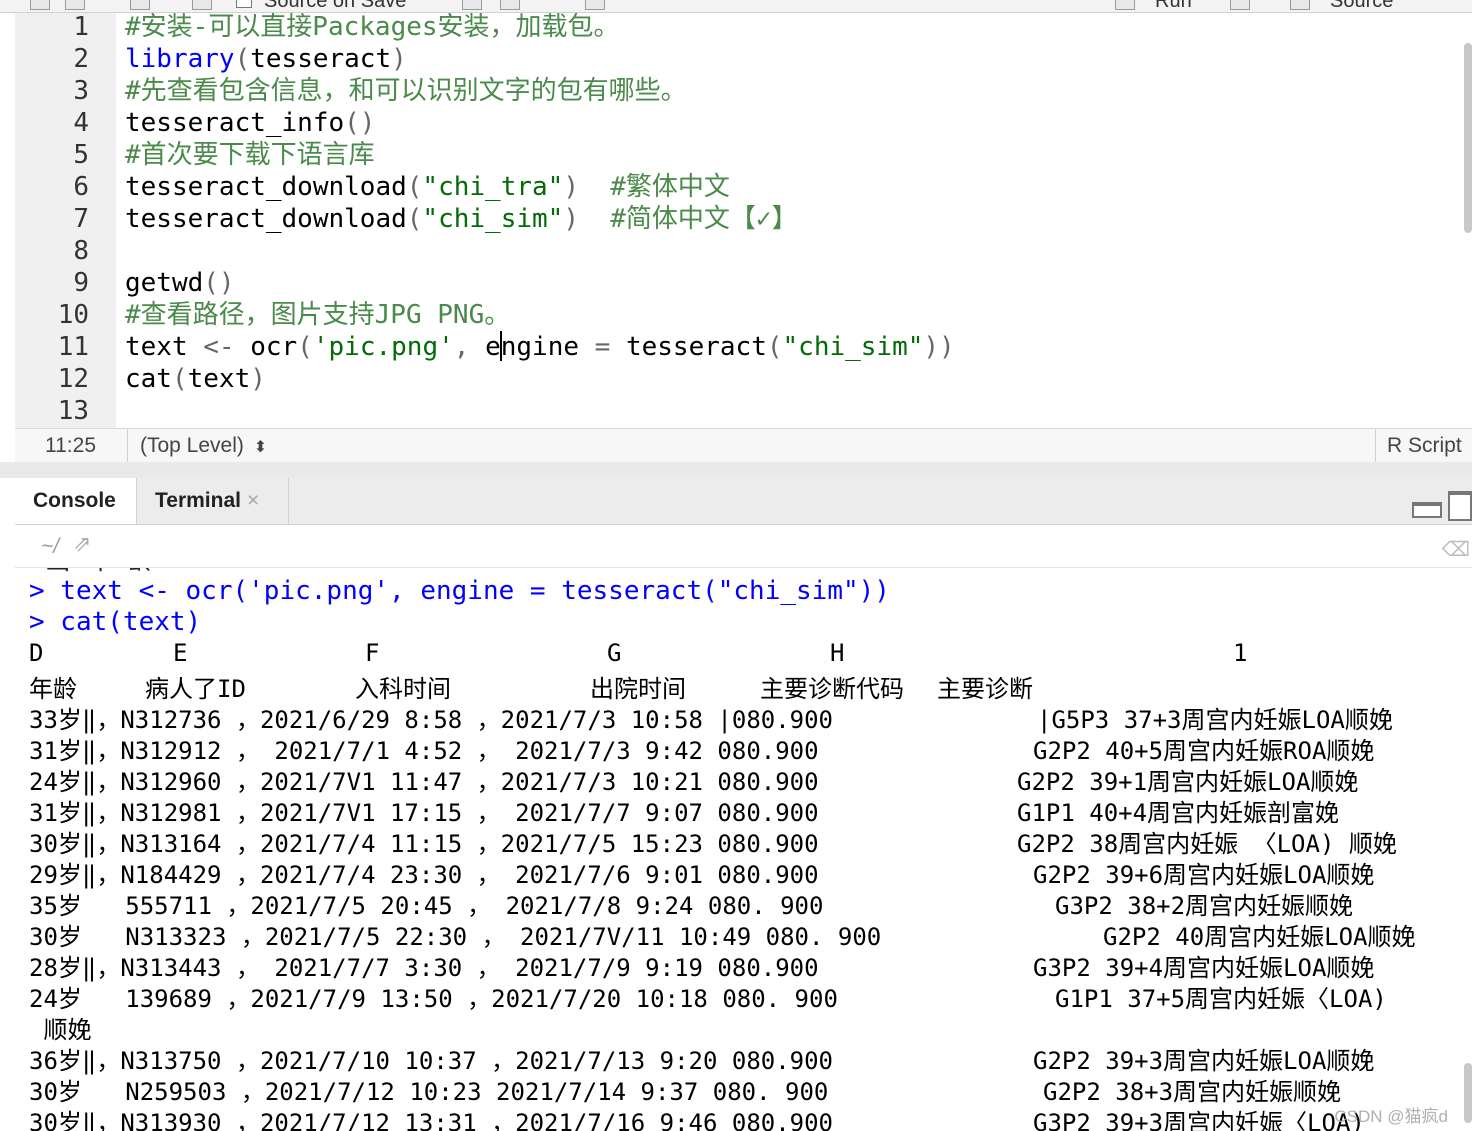  What do you see at coordinates (1240, 5) in the screenshot?
I see `rerun-icon` at bounding box center [1240, 5].